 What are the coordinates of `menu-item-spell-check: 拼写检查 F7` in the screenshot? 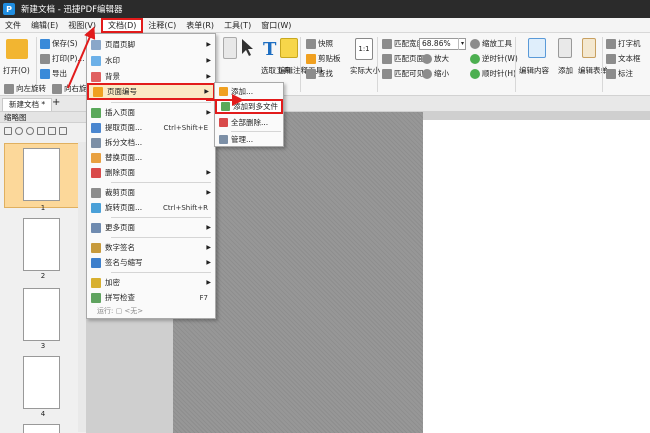 It's located at (151, 297).